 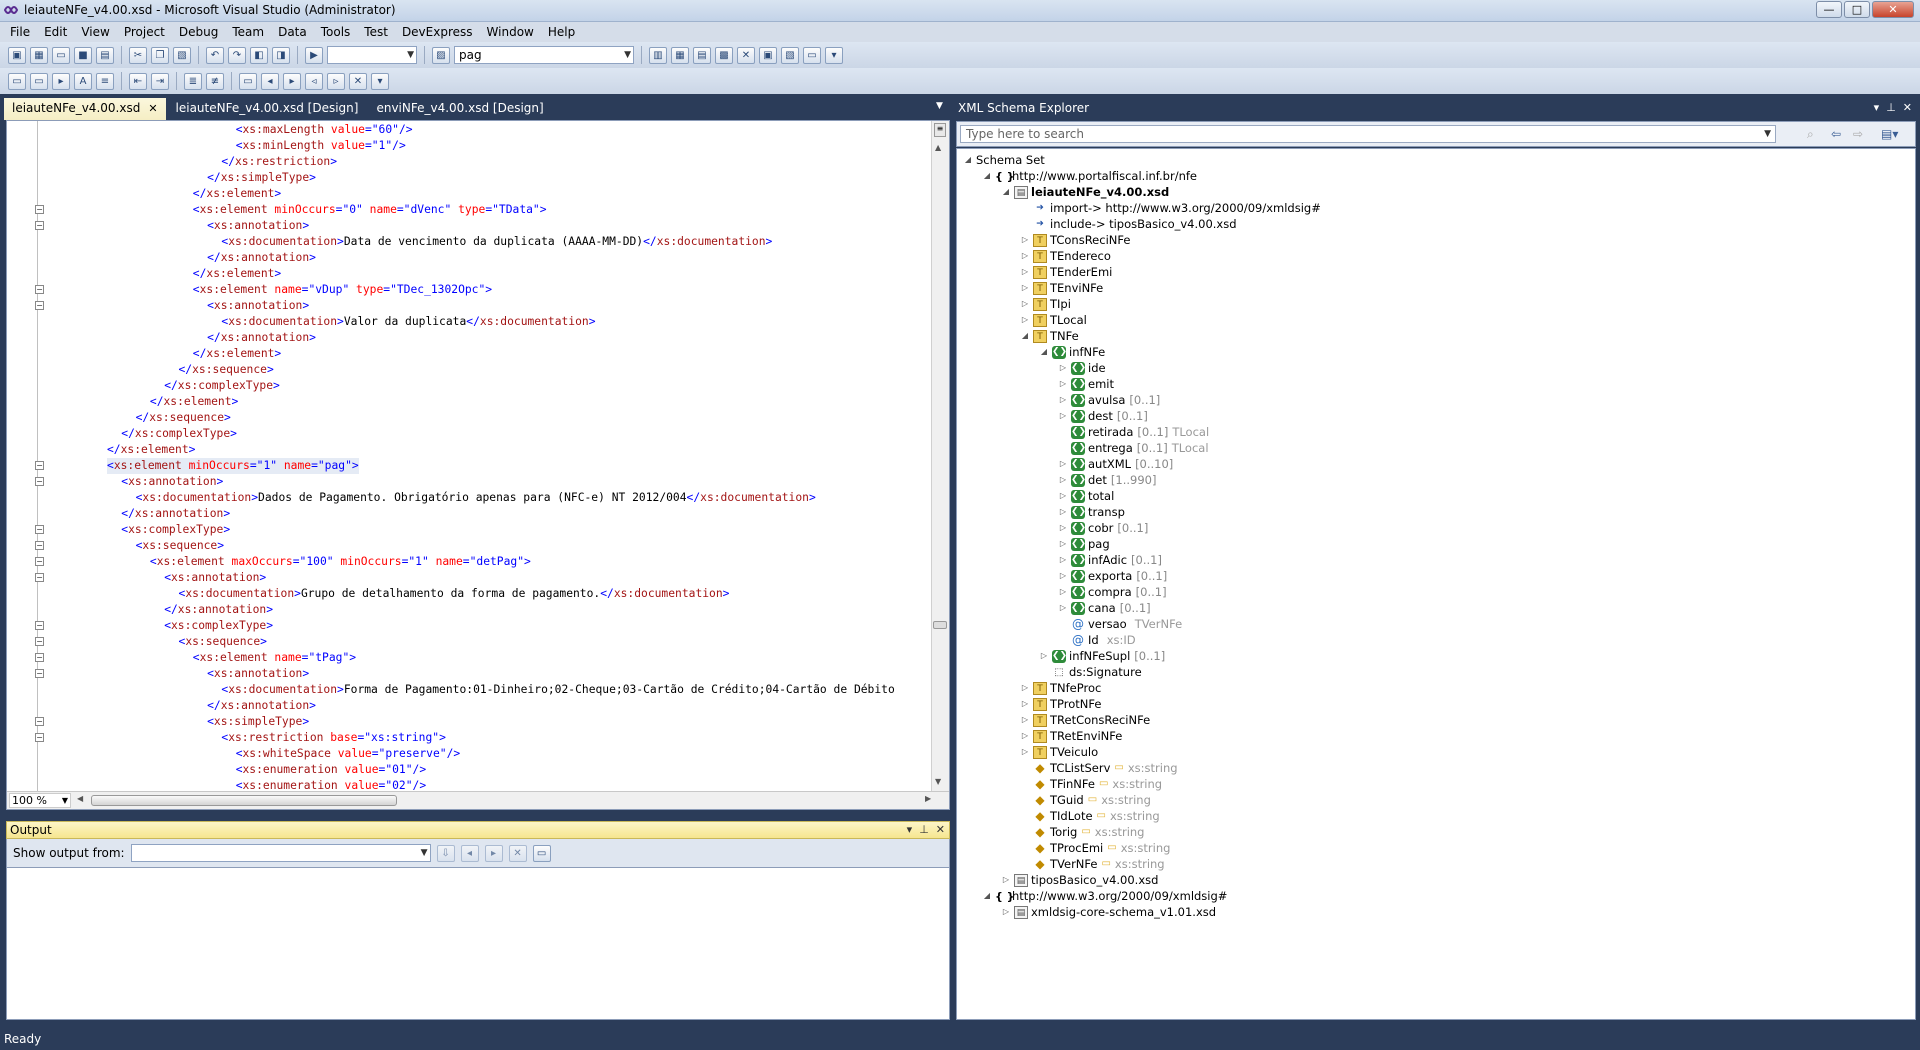 I want to click on tree-node: ▷ T TNfeProc, so click(x=1060, y=688).